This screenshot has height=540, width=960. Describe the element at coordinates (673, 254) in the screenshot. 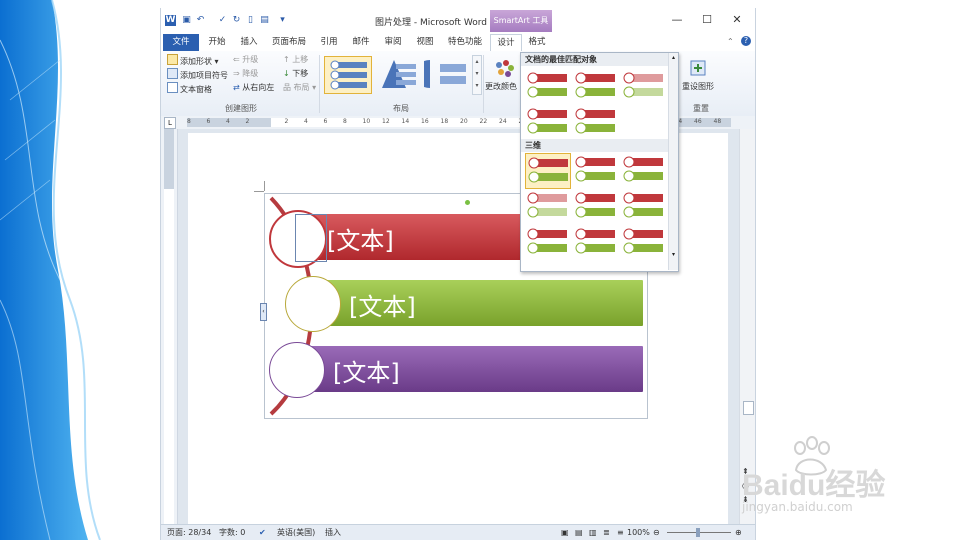

I see `scroll-down-icon: ▾` at that location.